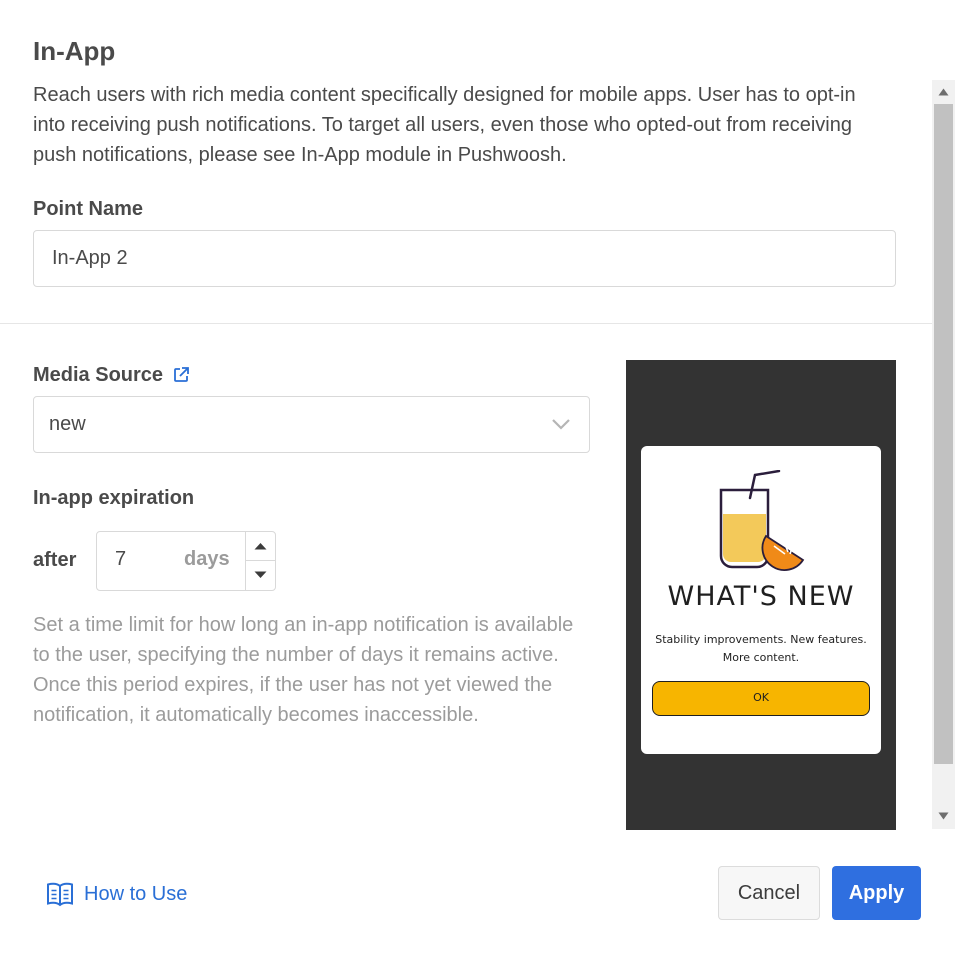 This screenshot has height=955, width=955. What do you see at coordinates (98, 375) in the screenshot?
I see `media-source-label: Media Source` at bounding box center [98, 375].